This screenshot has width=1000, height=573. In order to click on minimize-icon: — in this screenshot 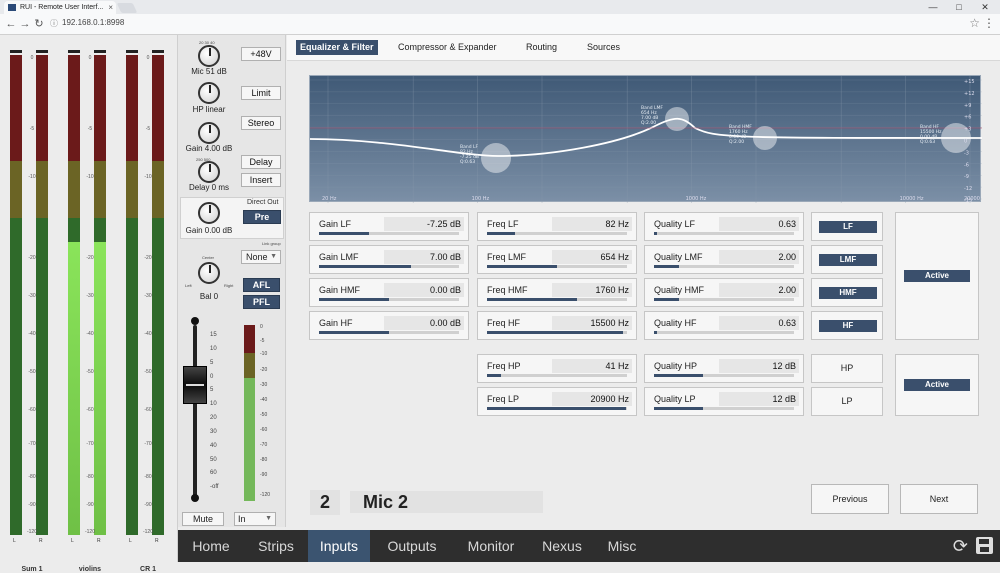, I will do `click(933, 7)`.